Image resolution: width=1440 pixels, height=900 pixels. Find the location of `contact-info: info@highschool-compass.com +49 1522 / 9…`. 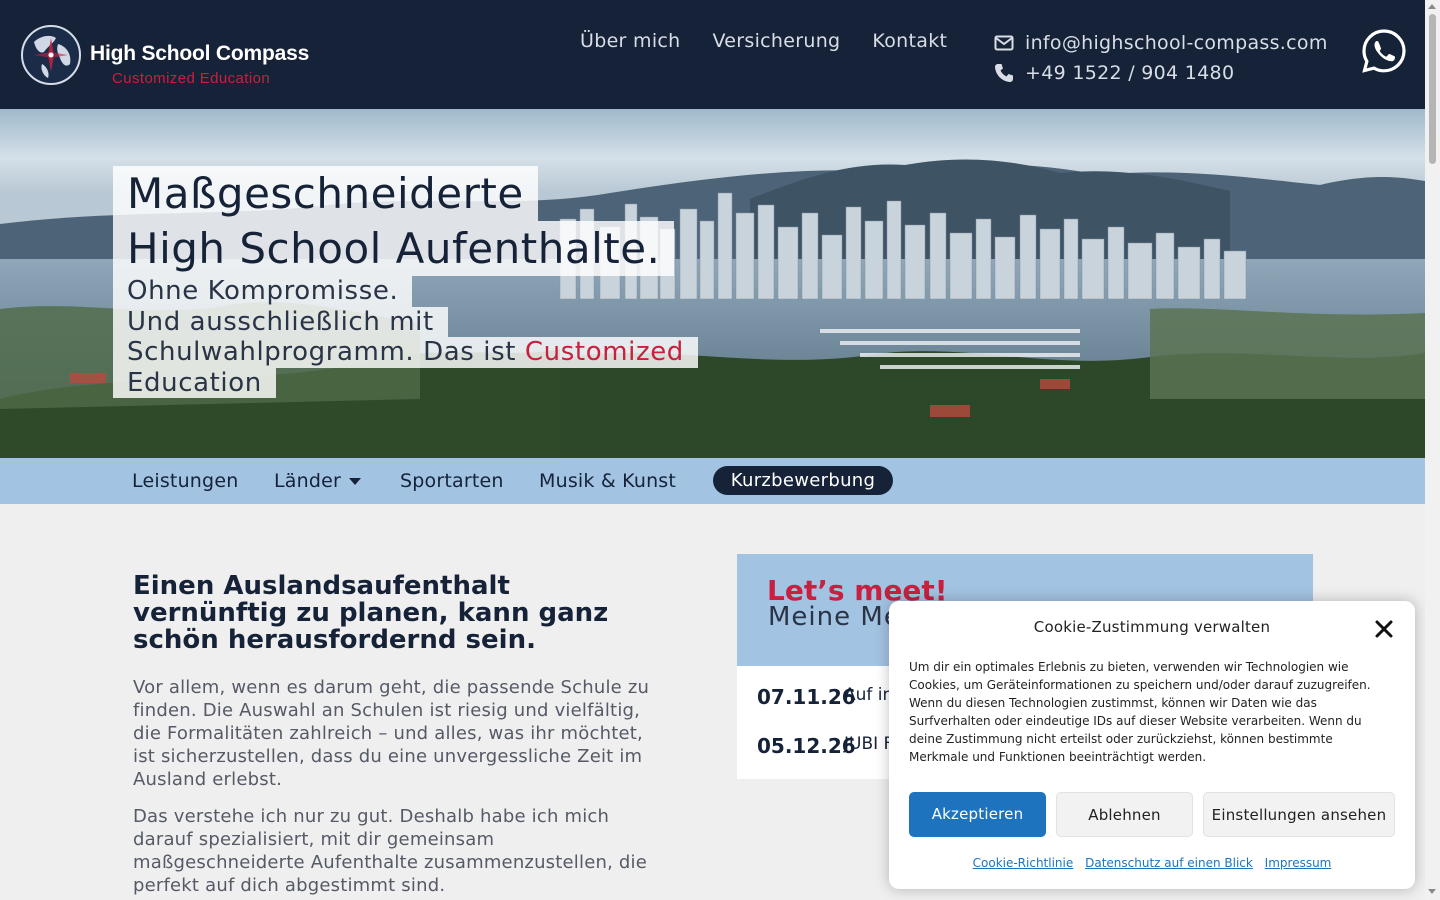

contact-info: info@highschool-compass.com +49 1522 / 9… is located at coordinates (1161, 58).